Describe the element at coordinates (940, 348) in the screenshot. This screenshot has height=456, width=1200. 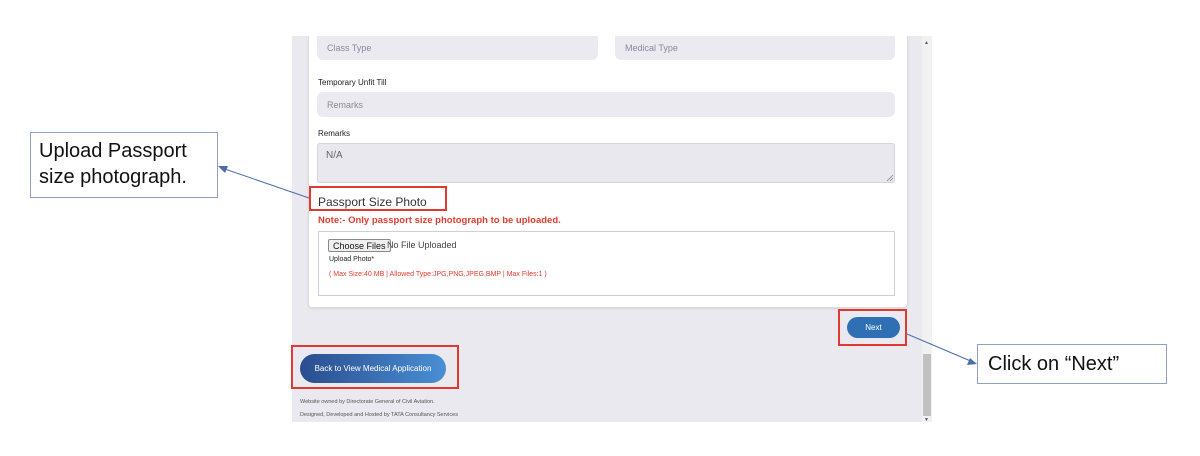
I see `arrow-line-next` at that location.